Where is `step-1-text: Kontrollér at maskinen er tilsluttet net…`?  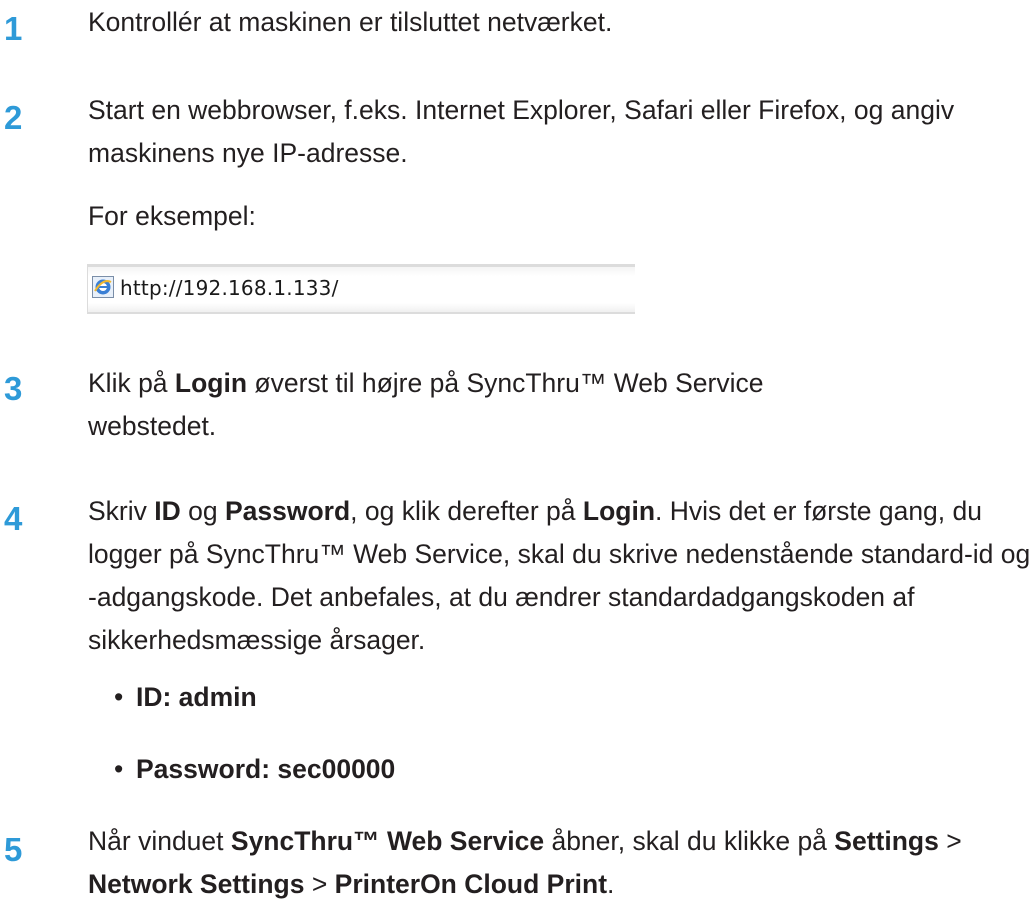
step-1-text: Kontrollér at maskinen er tilsluttet net… is located at coordinates (350, 22).